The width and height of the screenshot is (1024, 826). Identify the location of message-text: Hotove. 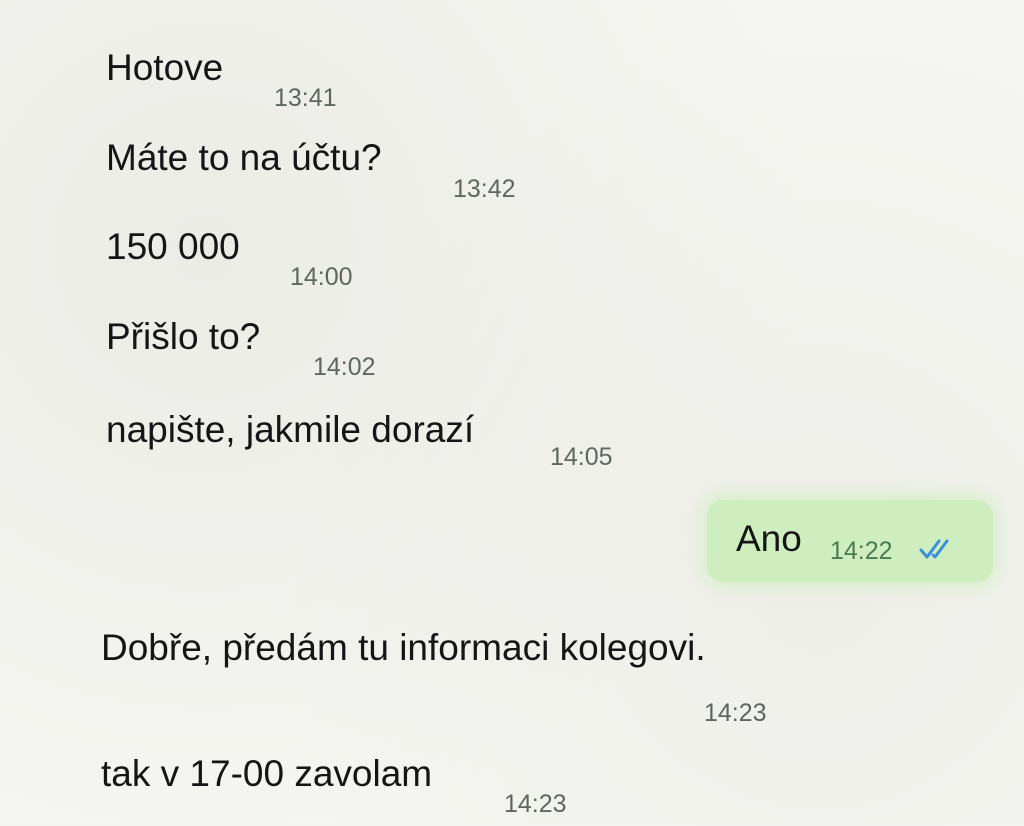
(165, 67).